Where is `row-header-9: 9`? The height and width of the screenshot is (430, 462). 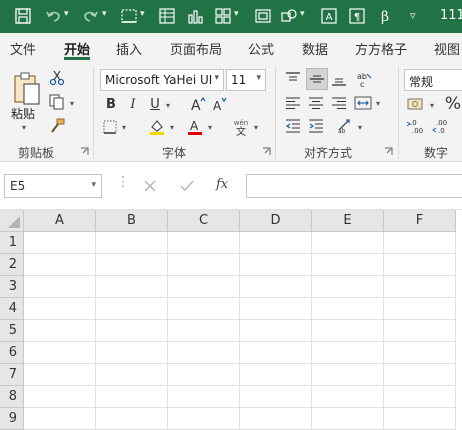
row-header-9: 9 is located at coordinates (12, 419).